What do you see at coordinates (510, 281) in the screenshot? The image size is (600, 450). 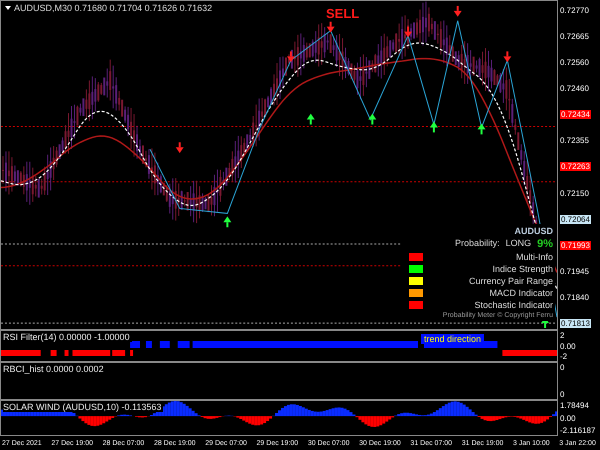 I see `indicator-label: Currency Pair Range` at bounding box center [510, 281].